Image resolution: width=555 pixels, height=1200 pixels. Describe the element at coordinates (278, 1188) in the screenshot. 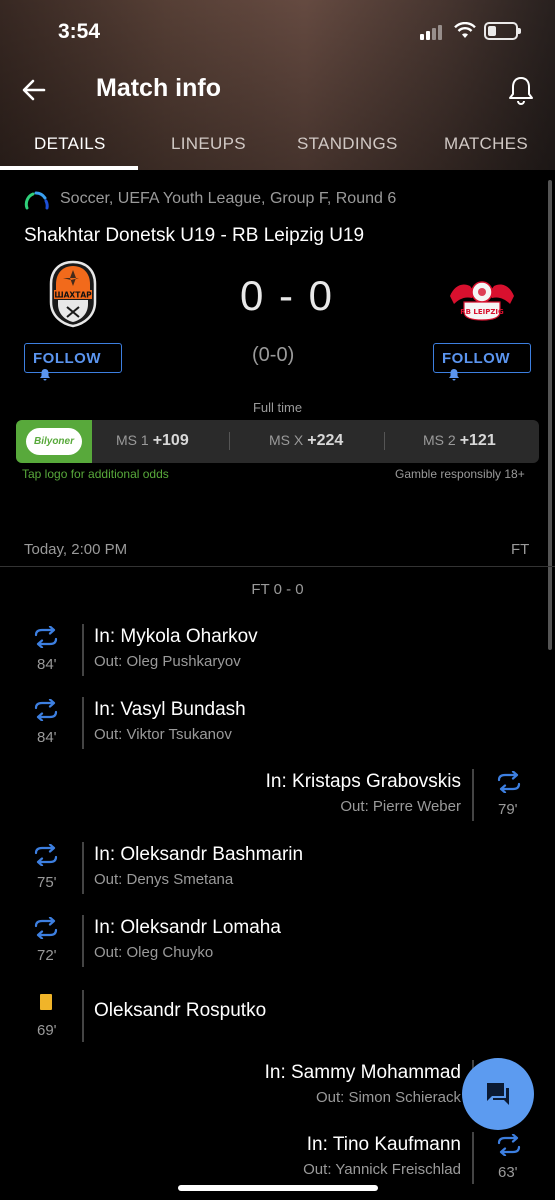

I see `home-indicator` at that location.